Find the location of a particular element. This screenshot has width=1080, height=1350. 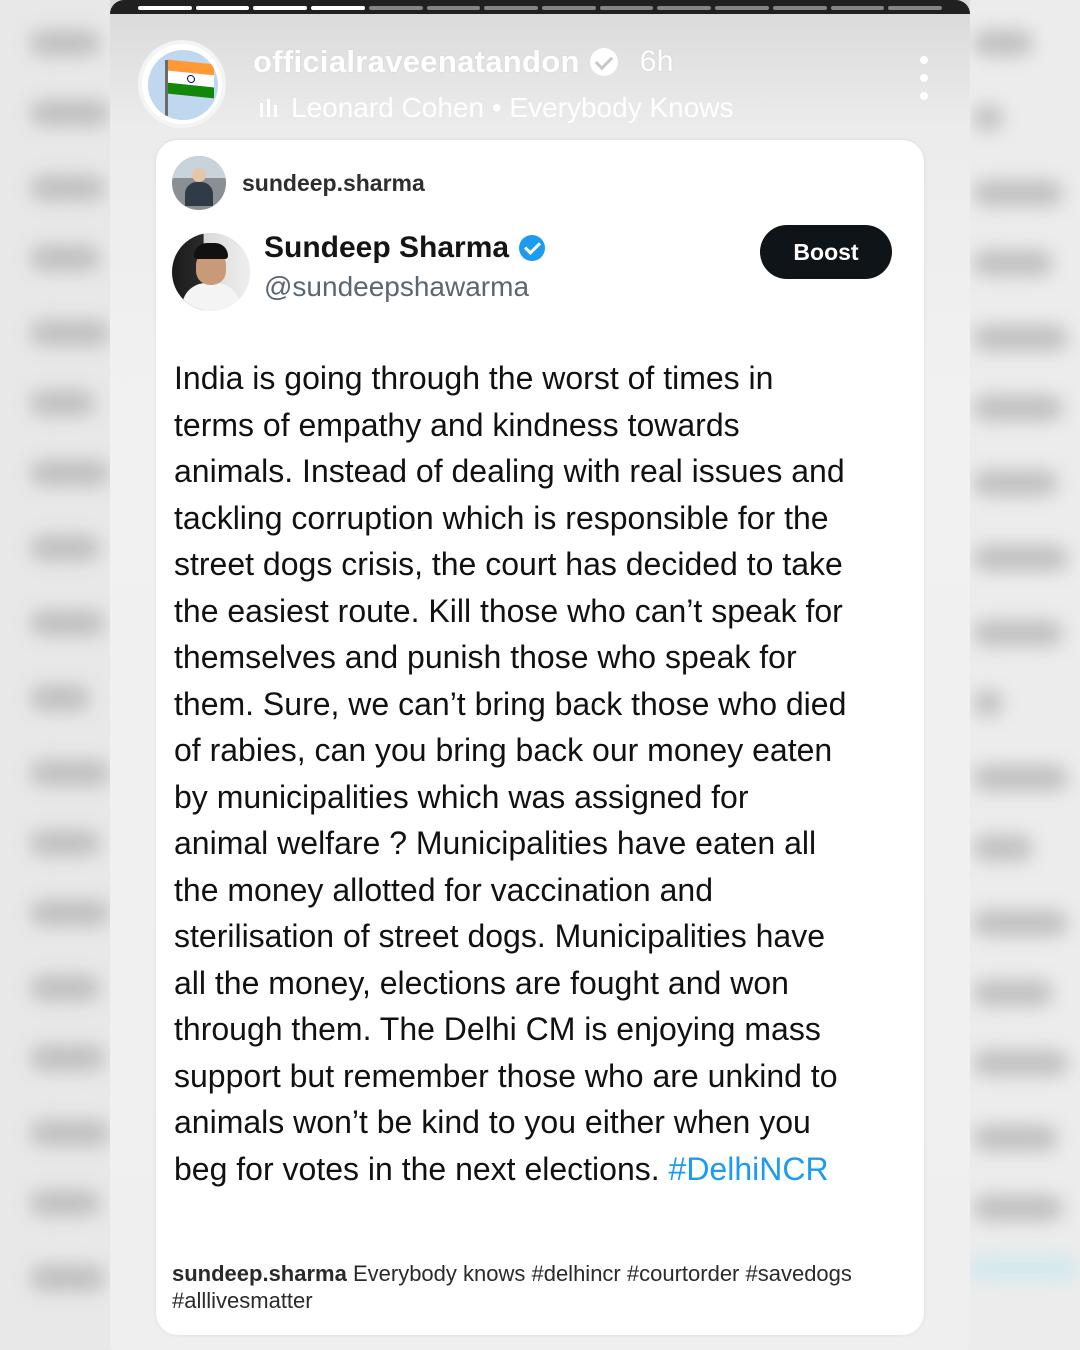

boost-button: Boost is located at coordinates (826, 252).